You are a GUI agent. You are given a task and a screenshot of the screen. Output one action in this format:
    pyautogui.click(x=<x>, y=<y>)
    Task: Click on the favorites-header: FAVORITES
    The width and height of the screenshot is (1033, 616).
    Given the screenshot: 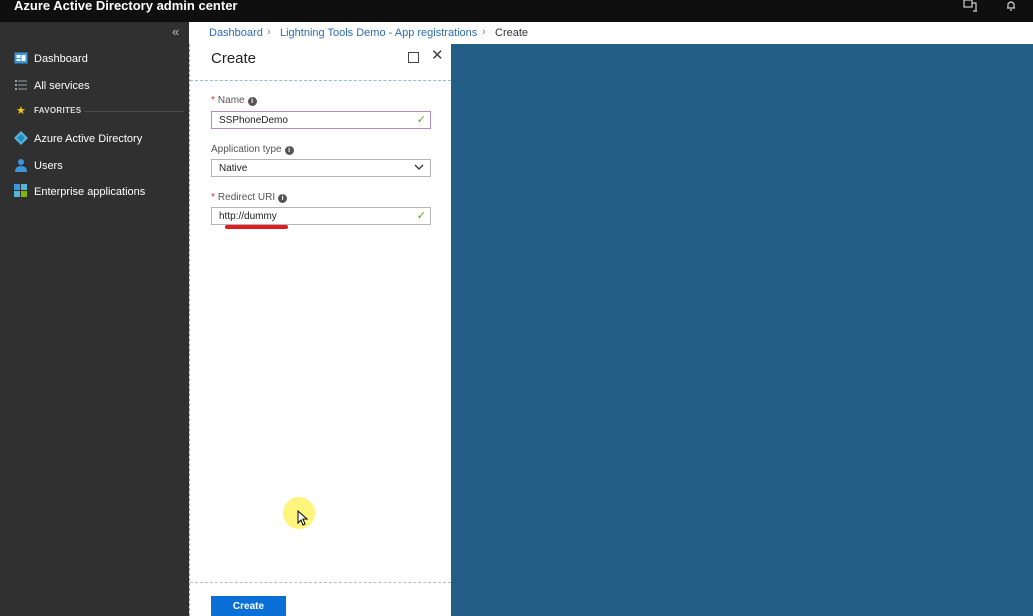 What is the action you would take?
    pyautogui.click(x=58, y=110)
    